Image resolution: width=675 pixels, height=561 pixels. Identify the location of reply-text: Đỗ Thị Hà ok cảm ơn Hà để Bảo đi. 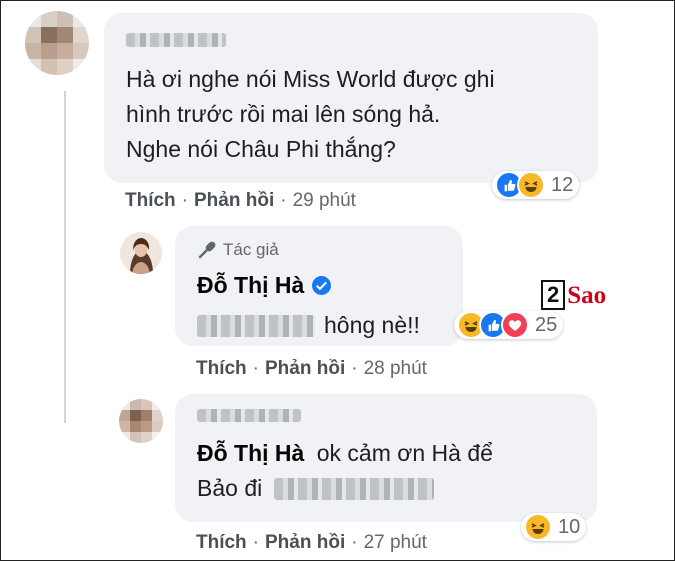
(345, 470).